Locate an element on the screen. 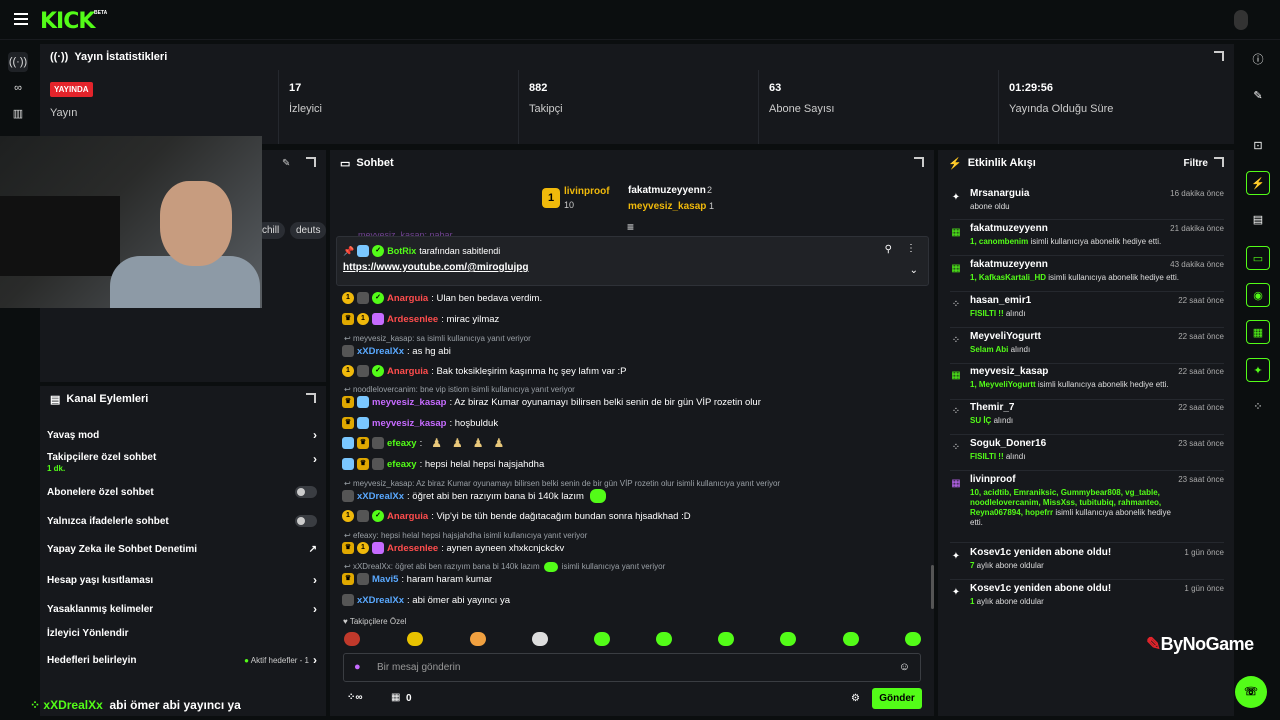 This screenshot has width=1280, height=720. chat-message: xXDrealXx: abi ömer abi yayıncı ya is located at coordinates (426, 600).